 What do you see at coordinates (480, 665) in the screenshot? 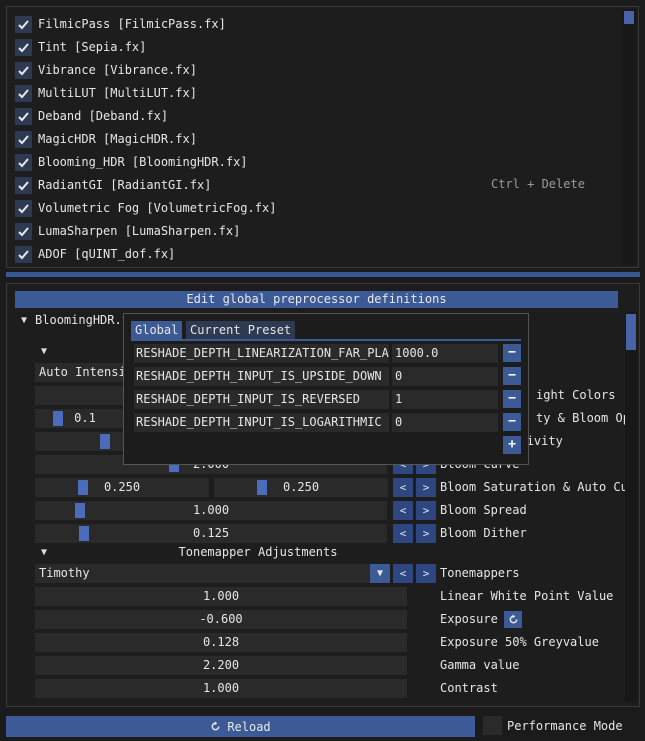
I see `row-label: Gamma value` at bounding box center [480, 665].